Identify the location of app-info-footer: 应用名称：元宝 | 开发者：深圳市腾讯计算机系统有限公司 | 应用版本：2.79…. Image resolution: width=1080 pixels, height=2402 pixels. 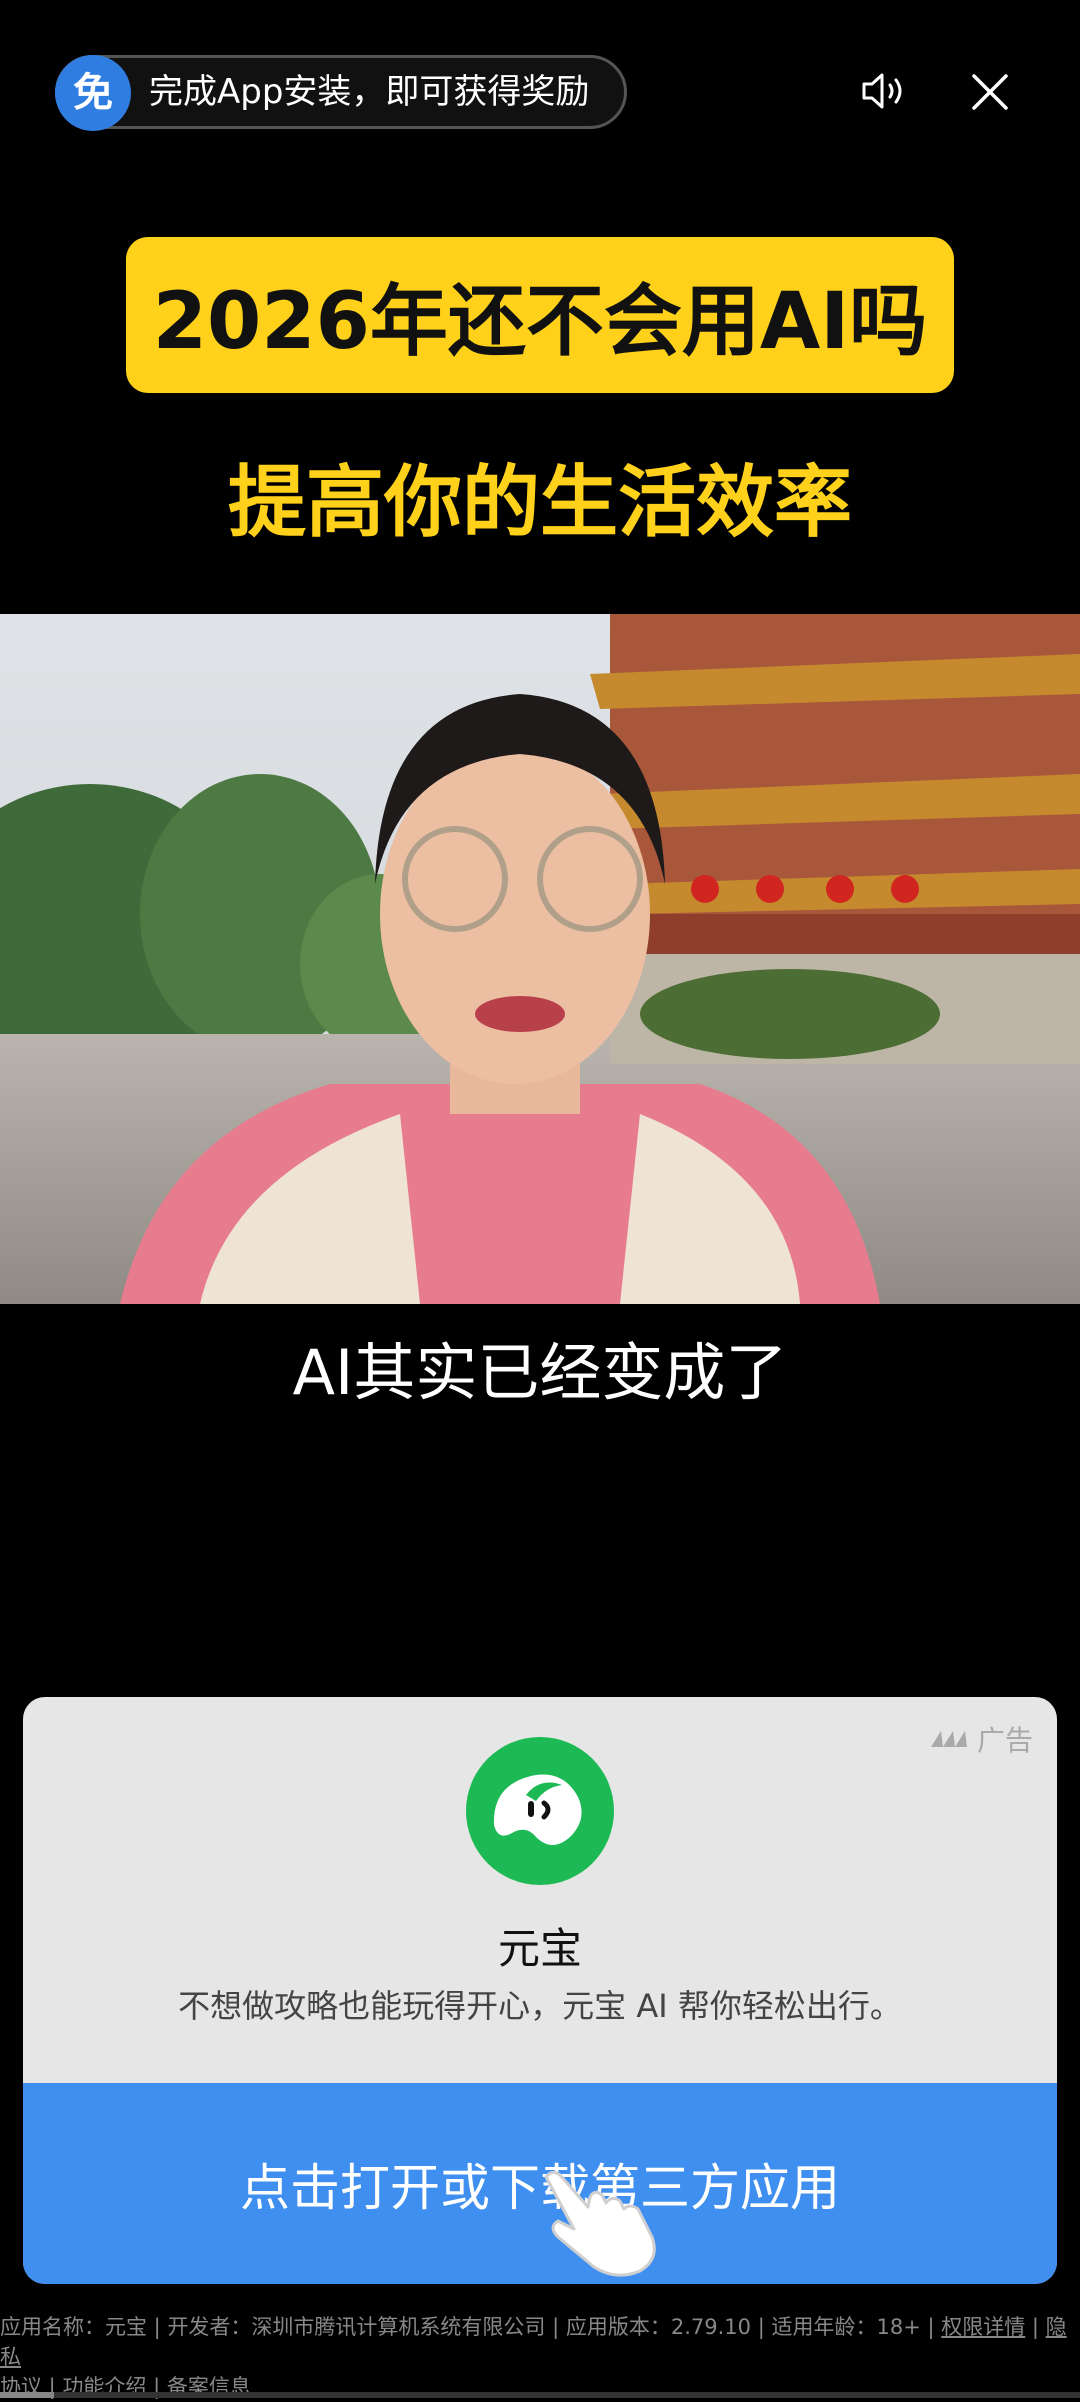
(533, 2357).